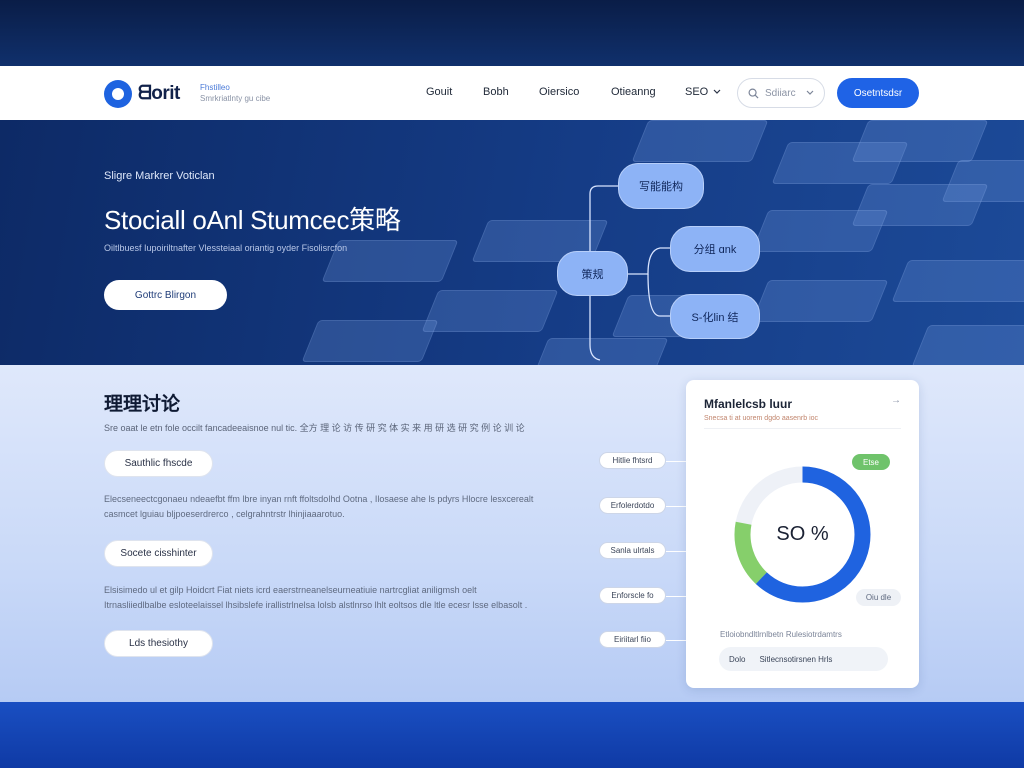 The height and width of the screenshot is (768, 1024). What do you see at coordinates (781, 93) in the screenshot?
I see `search-input: Sdiiarc` at bounding box center [781, 93].